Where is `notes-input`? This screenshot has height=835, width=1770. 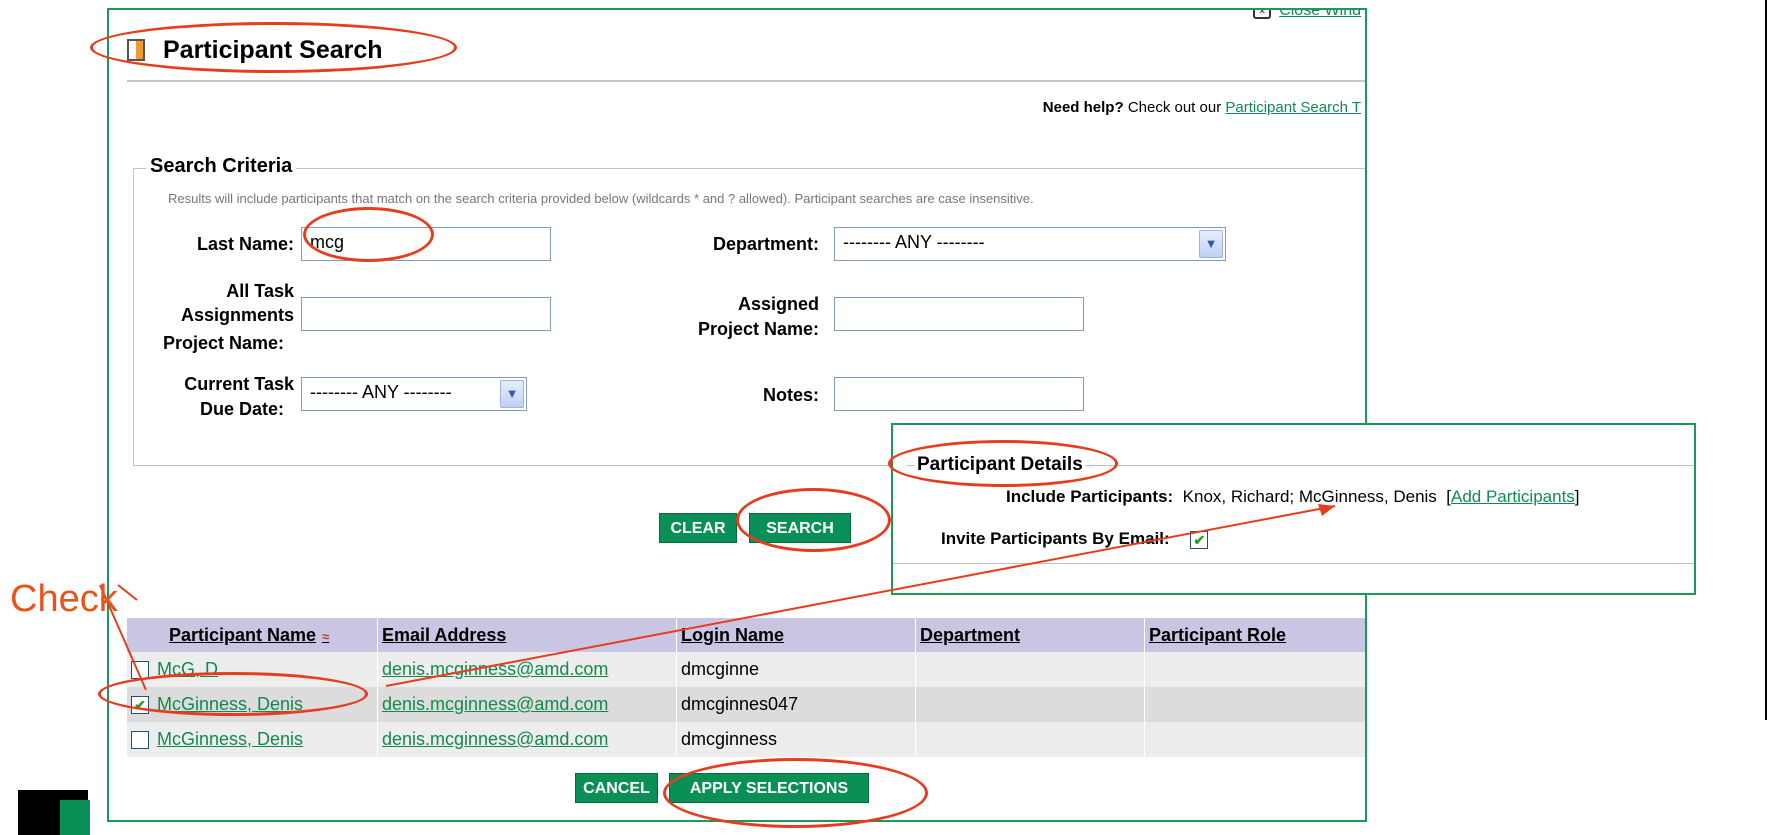
notes-input is located at coordinates (959, 394).